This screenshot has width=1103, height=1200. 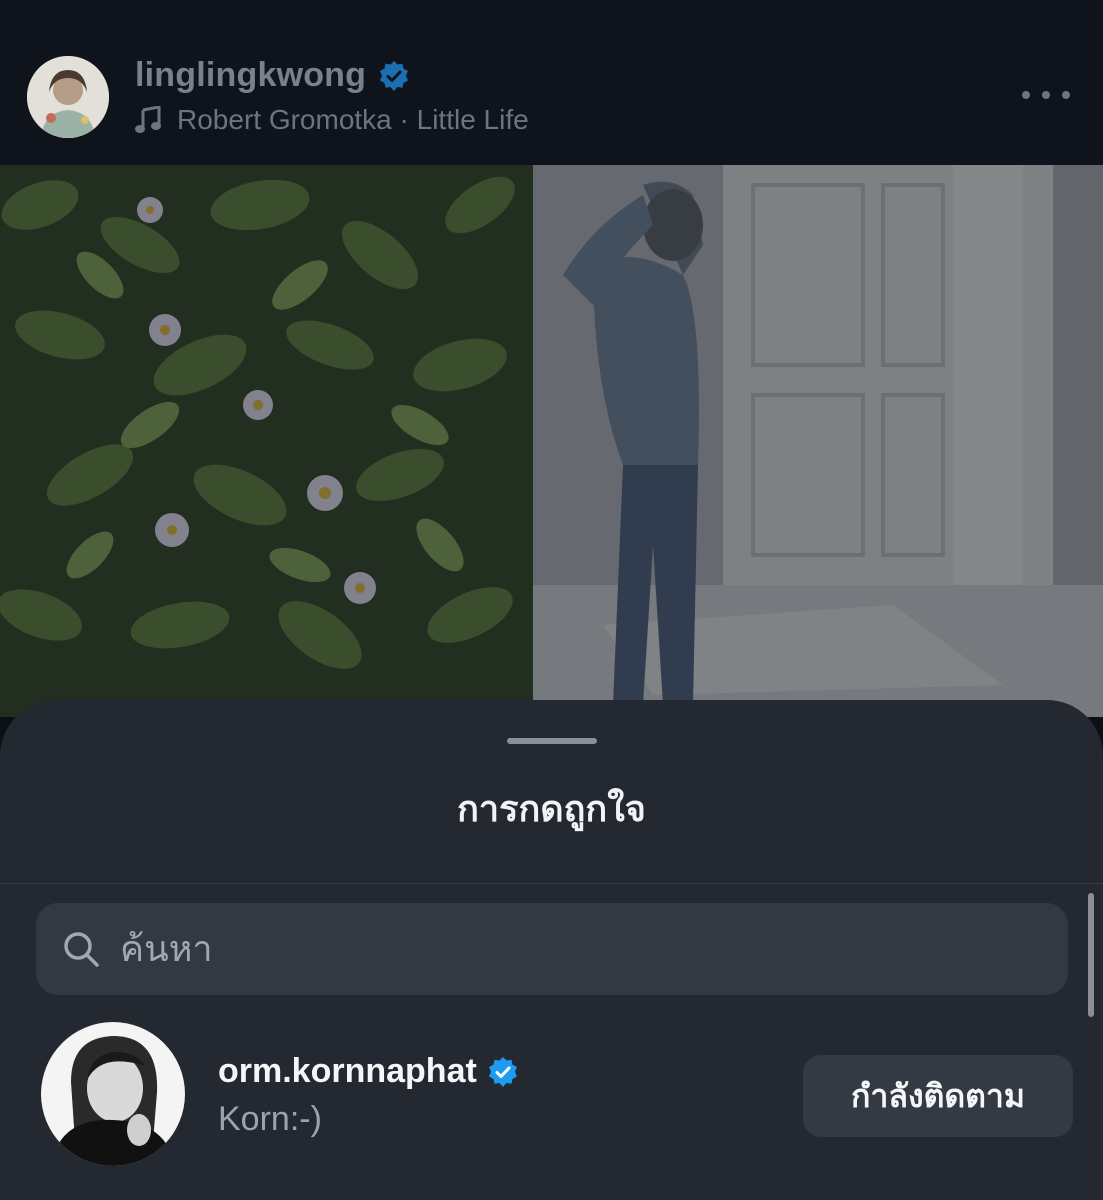 What do you see at coordinates (270, 1119) in the screenshot?
I see `user-display-name: Korn:-)` at bounding box center [270, 1119].